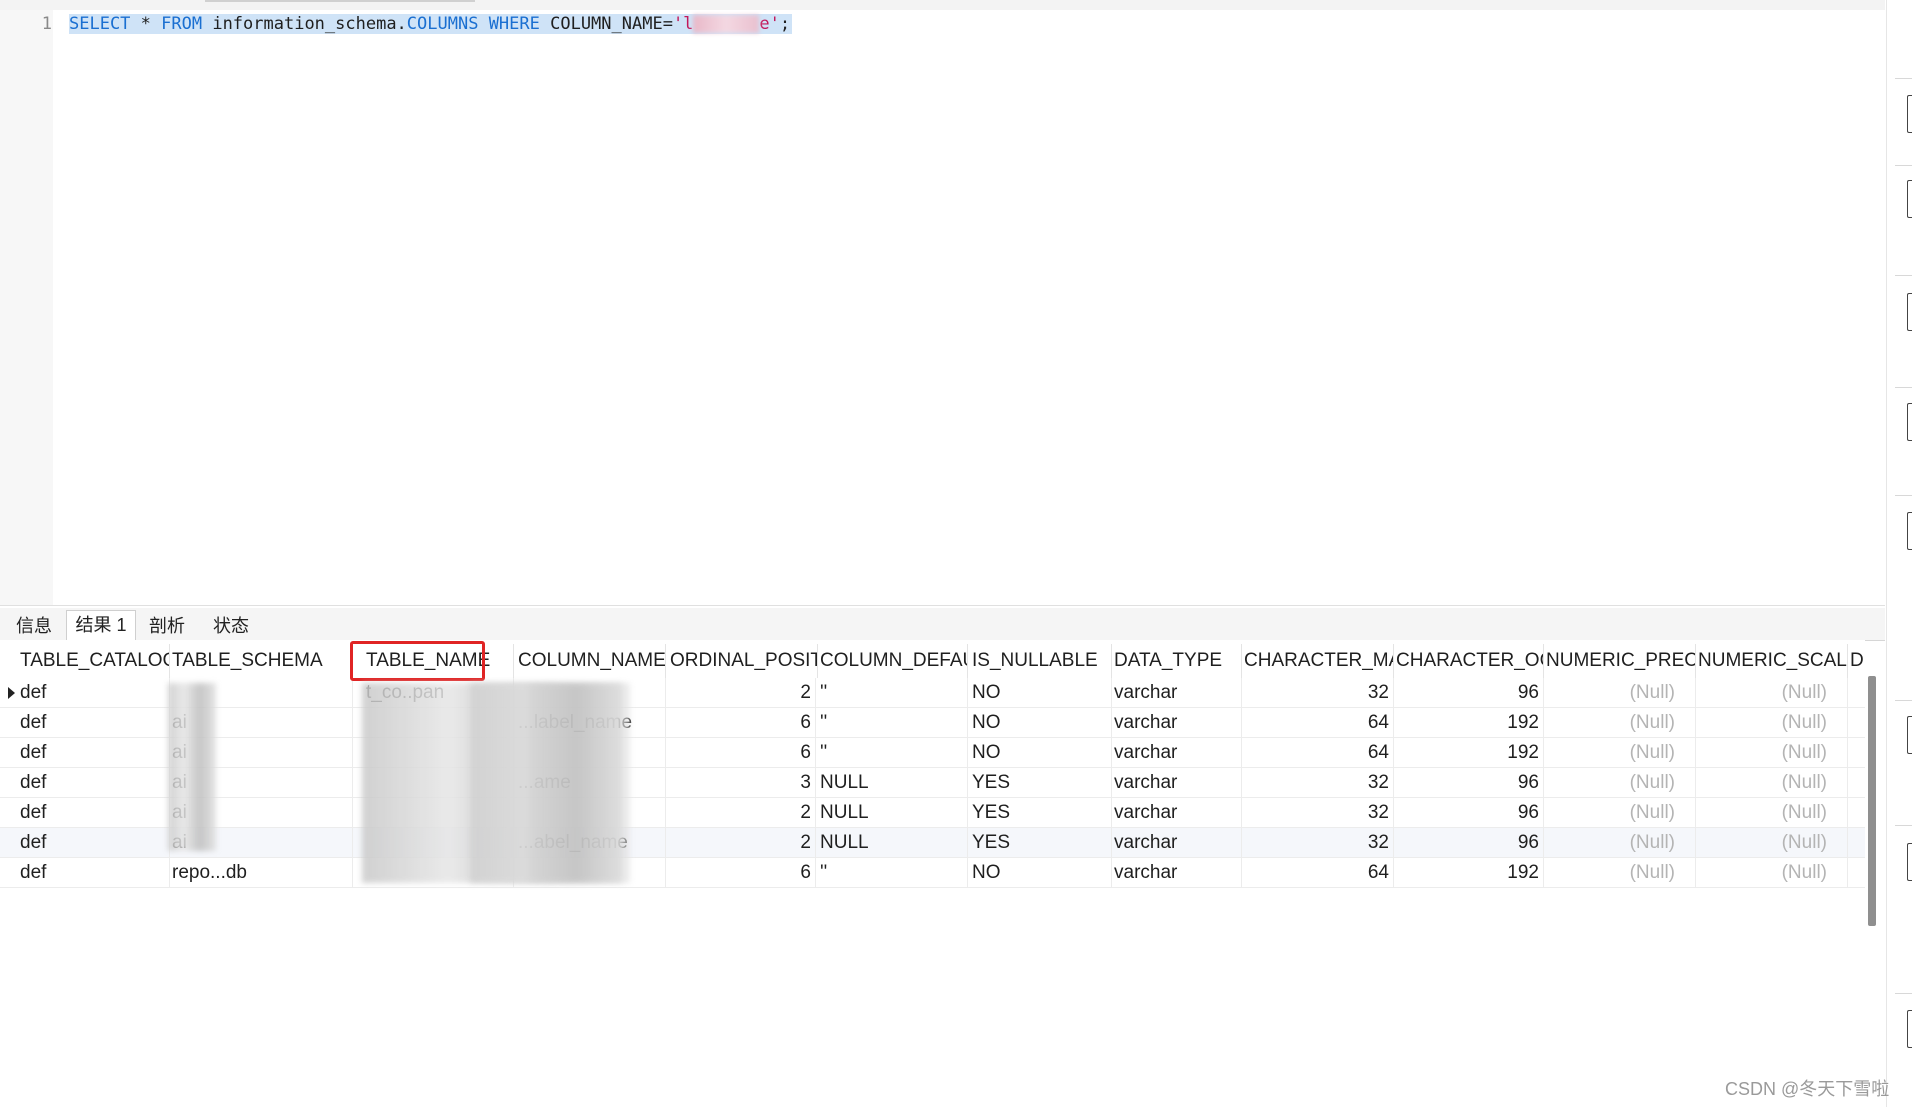 The image size is (1912, 1107). What do you see at coordinates (261, 873) in the screenshot?
I see `cell-schema: repo...db` at bounding box center [261, 873].